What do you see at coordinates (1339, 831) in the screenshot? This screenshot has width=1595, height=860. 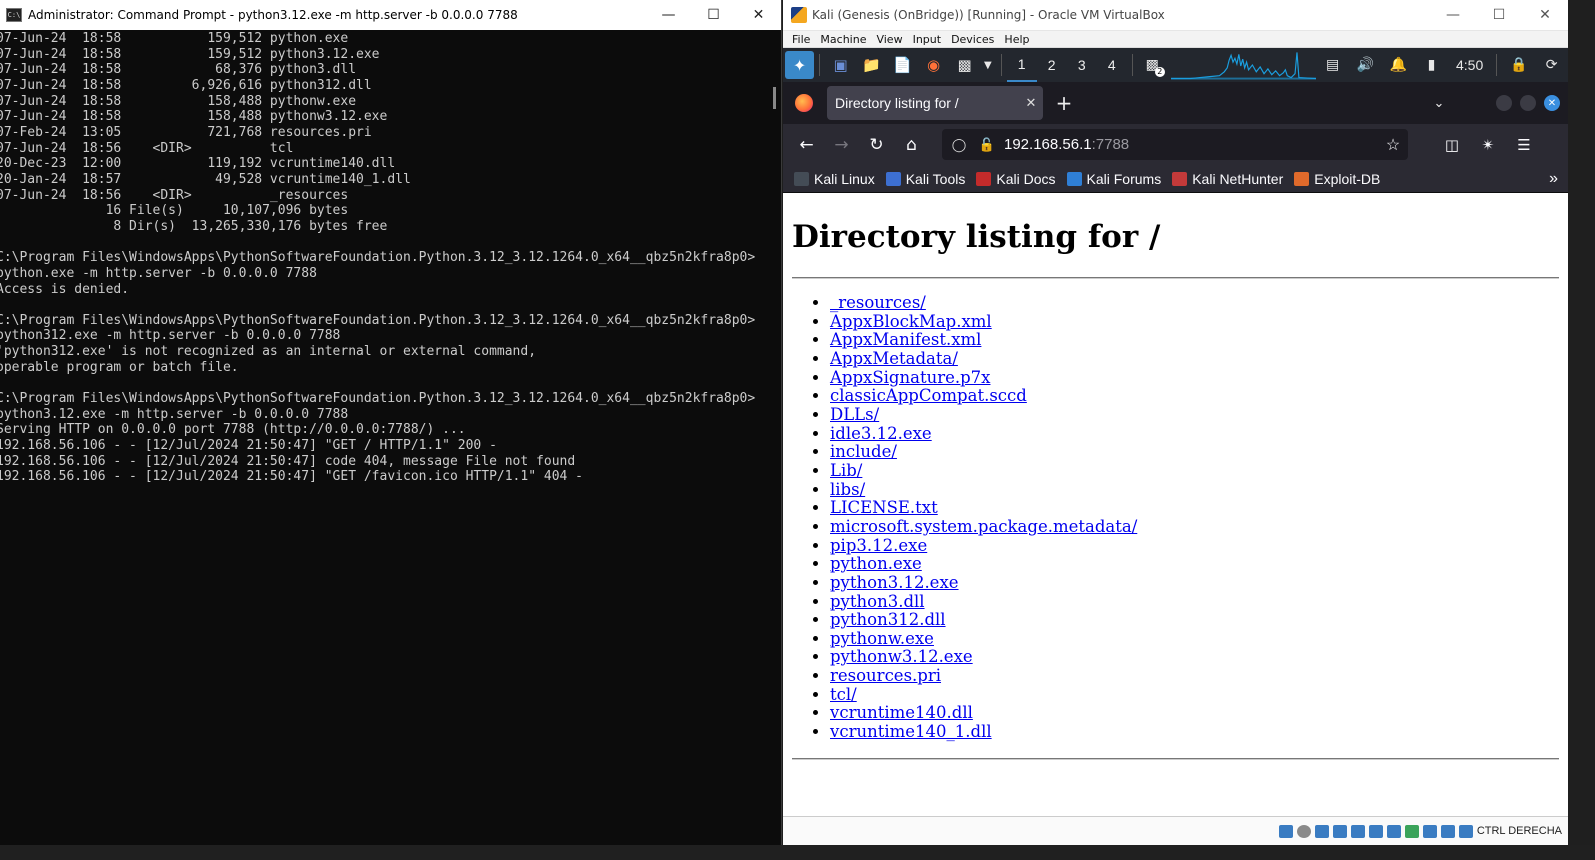 I see `network-icon` at bounding box center [1339, 831].